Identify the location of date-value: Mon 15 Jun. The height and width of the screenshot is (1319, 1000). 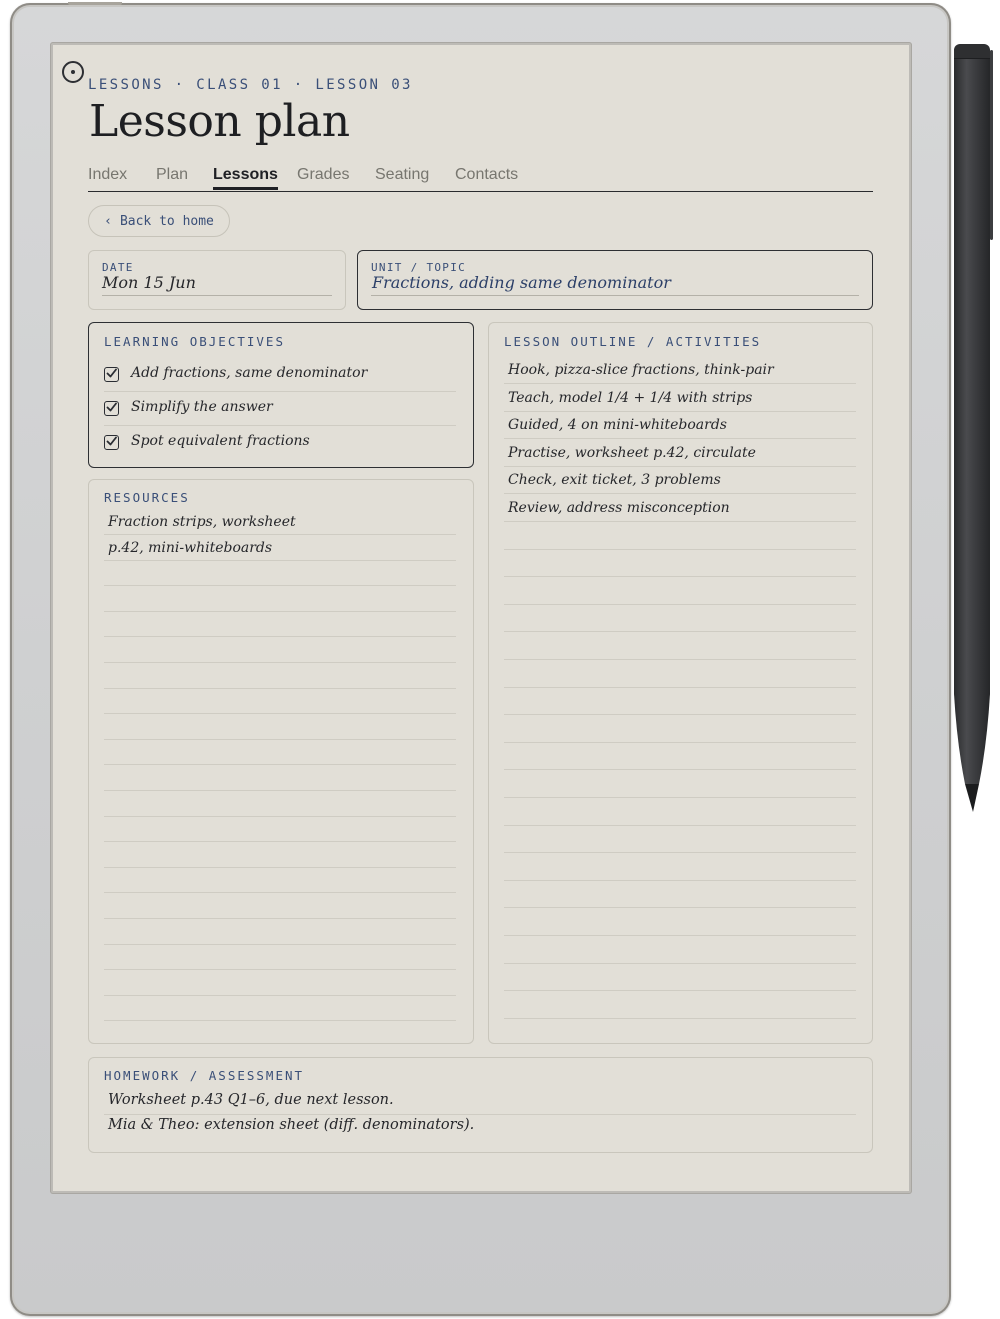
(149, 282).